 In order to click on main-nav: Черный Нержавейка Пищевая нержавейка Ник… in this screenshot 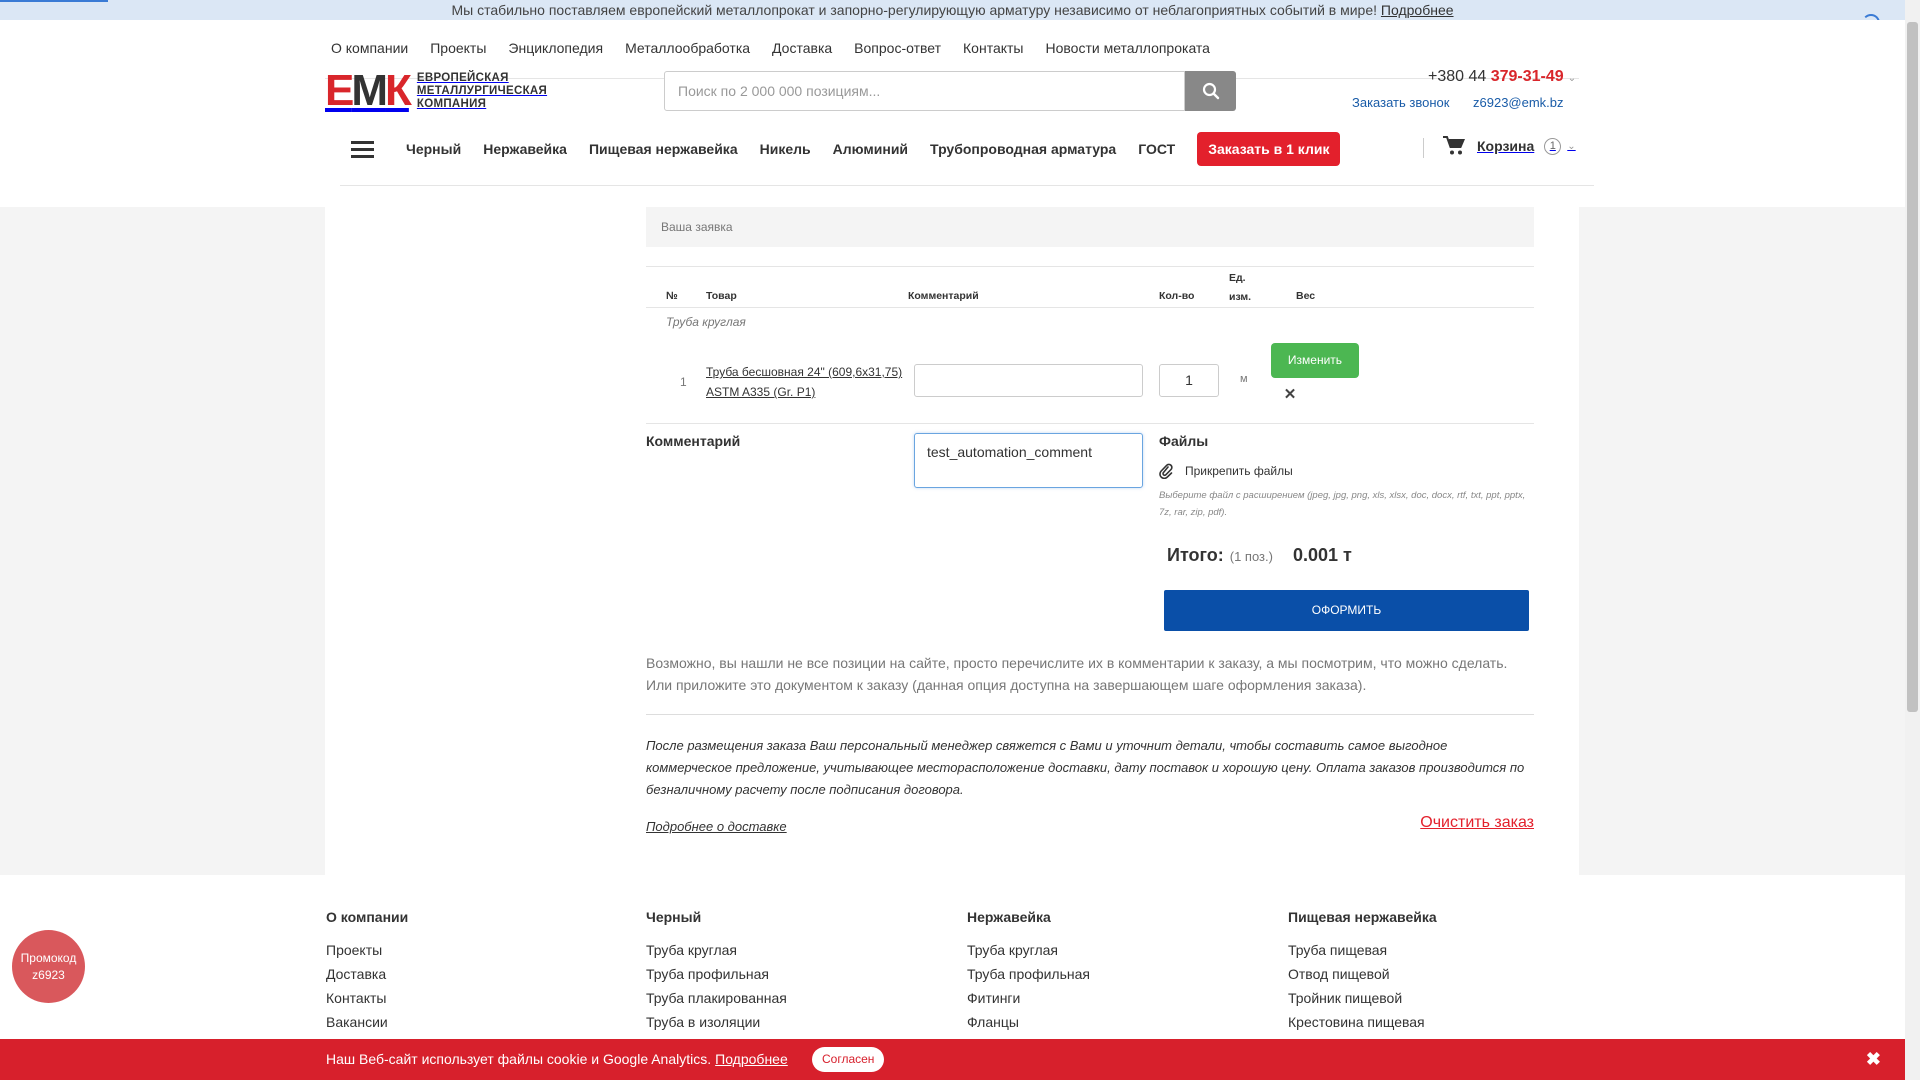, I will do `click(840, 149)`.